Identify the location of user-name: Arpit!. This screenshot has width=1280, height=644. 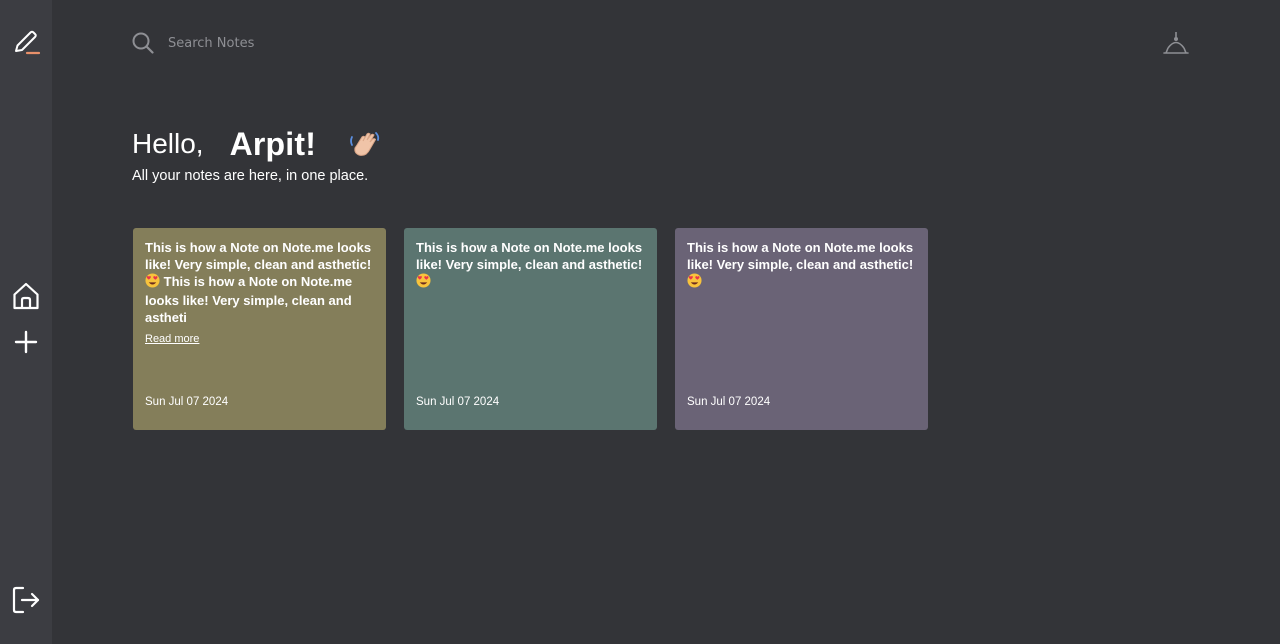
(273, 143).